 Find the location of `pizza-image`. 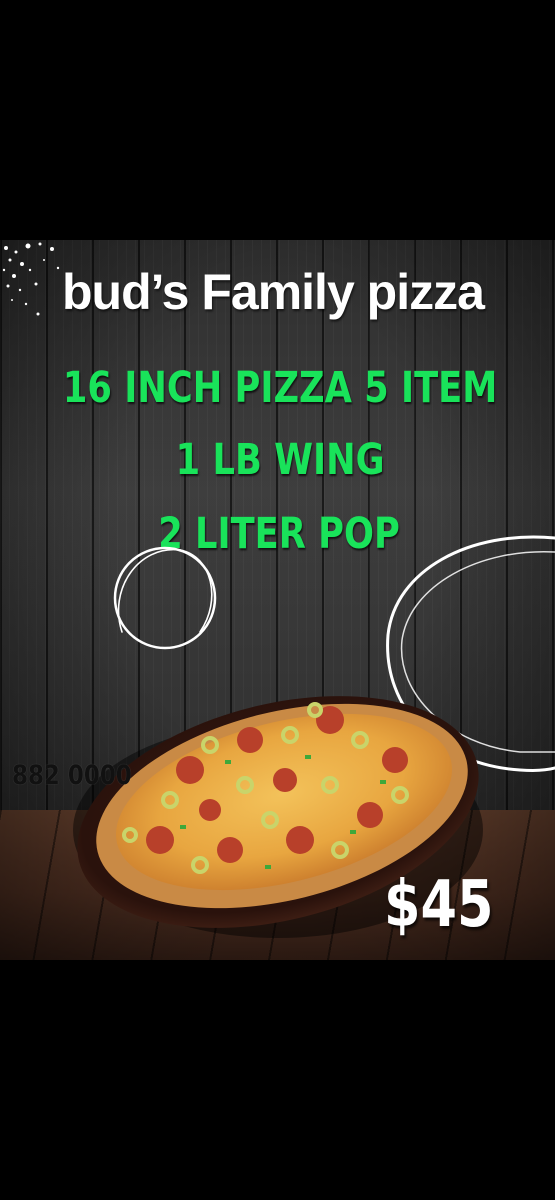

pizza-image is located at coordinates (278, 817).